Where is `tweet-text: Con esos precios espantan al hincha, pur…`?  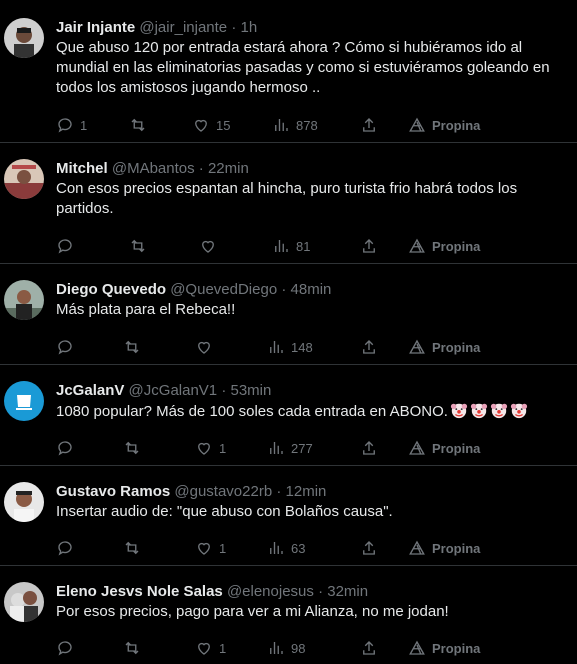 tweet-text: Con esos precios espantan al hincha, pur… is located at coordinates (287, 198).